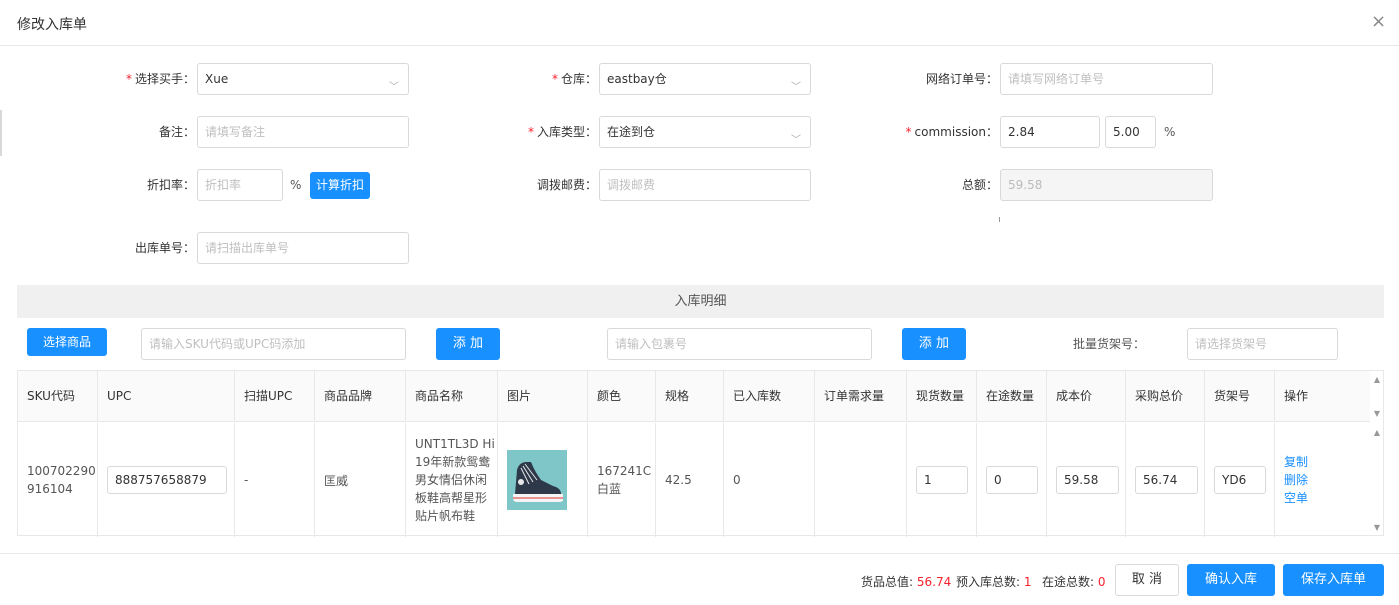 The width and height of the screenshot is (1399, 605). Describe the element at coordinates (1012, 396) in the screenshot. I see `th-transit-qty: 在途数量` at that location.